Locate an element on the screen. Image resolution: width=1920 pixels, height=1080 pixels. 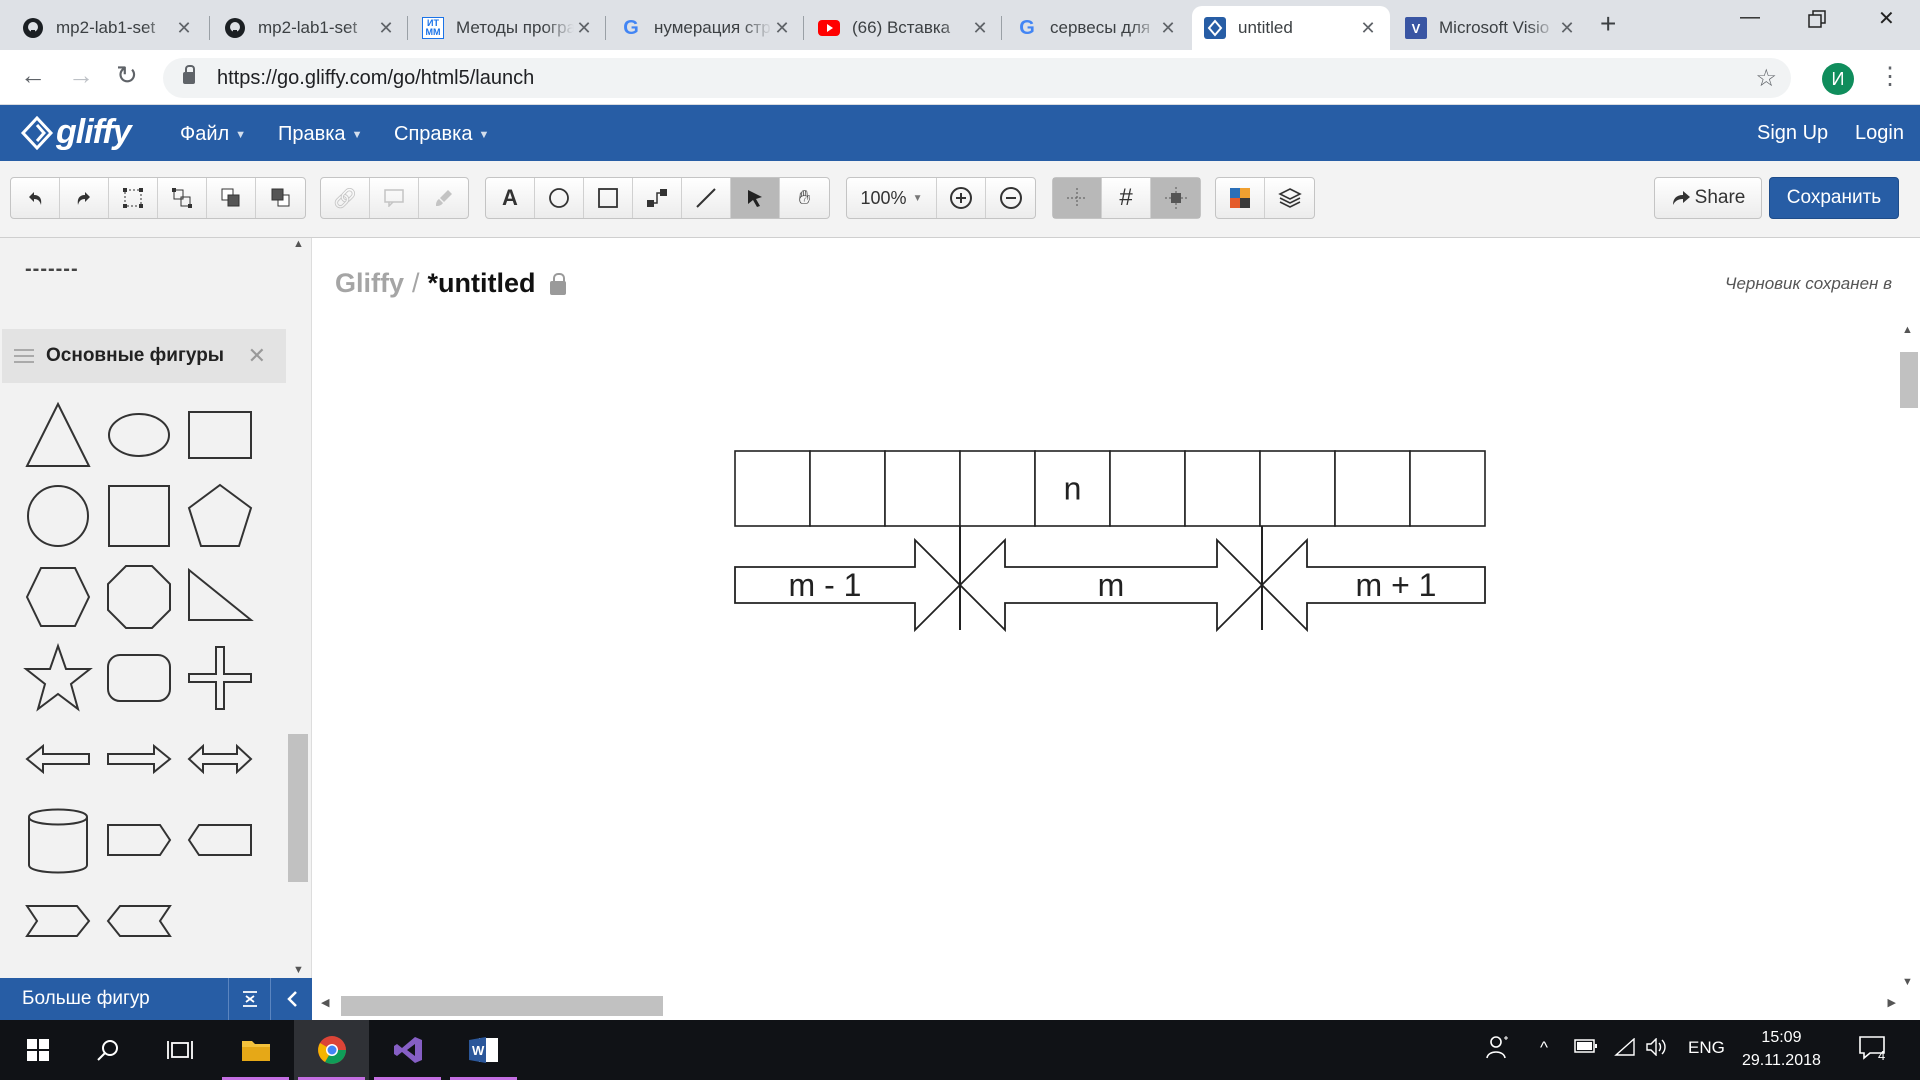
shape-square is located at coordinates (139, 516).